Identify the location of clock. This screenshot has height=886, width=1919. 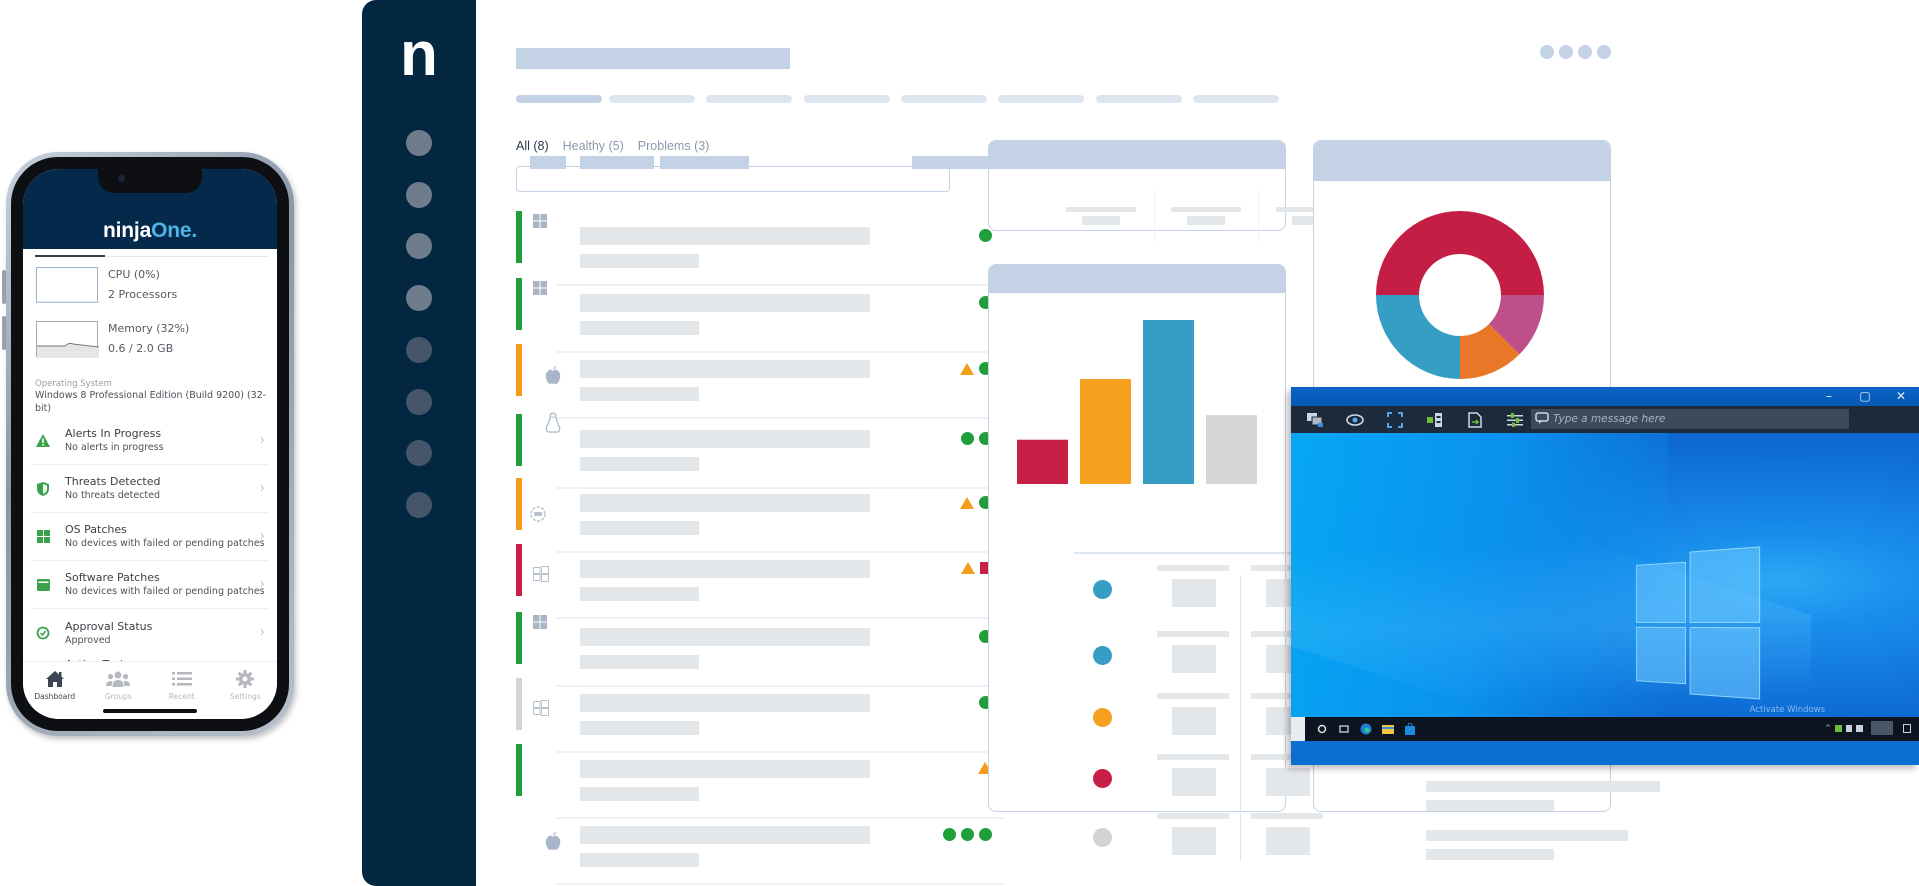
(1882, 728).